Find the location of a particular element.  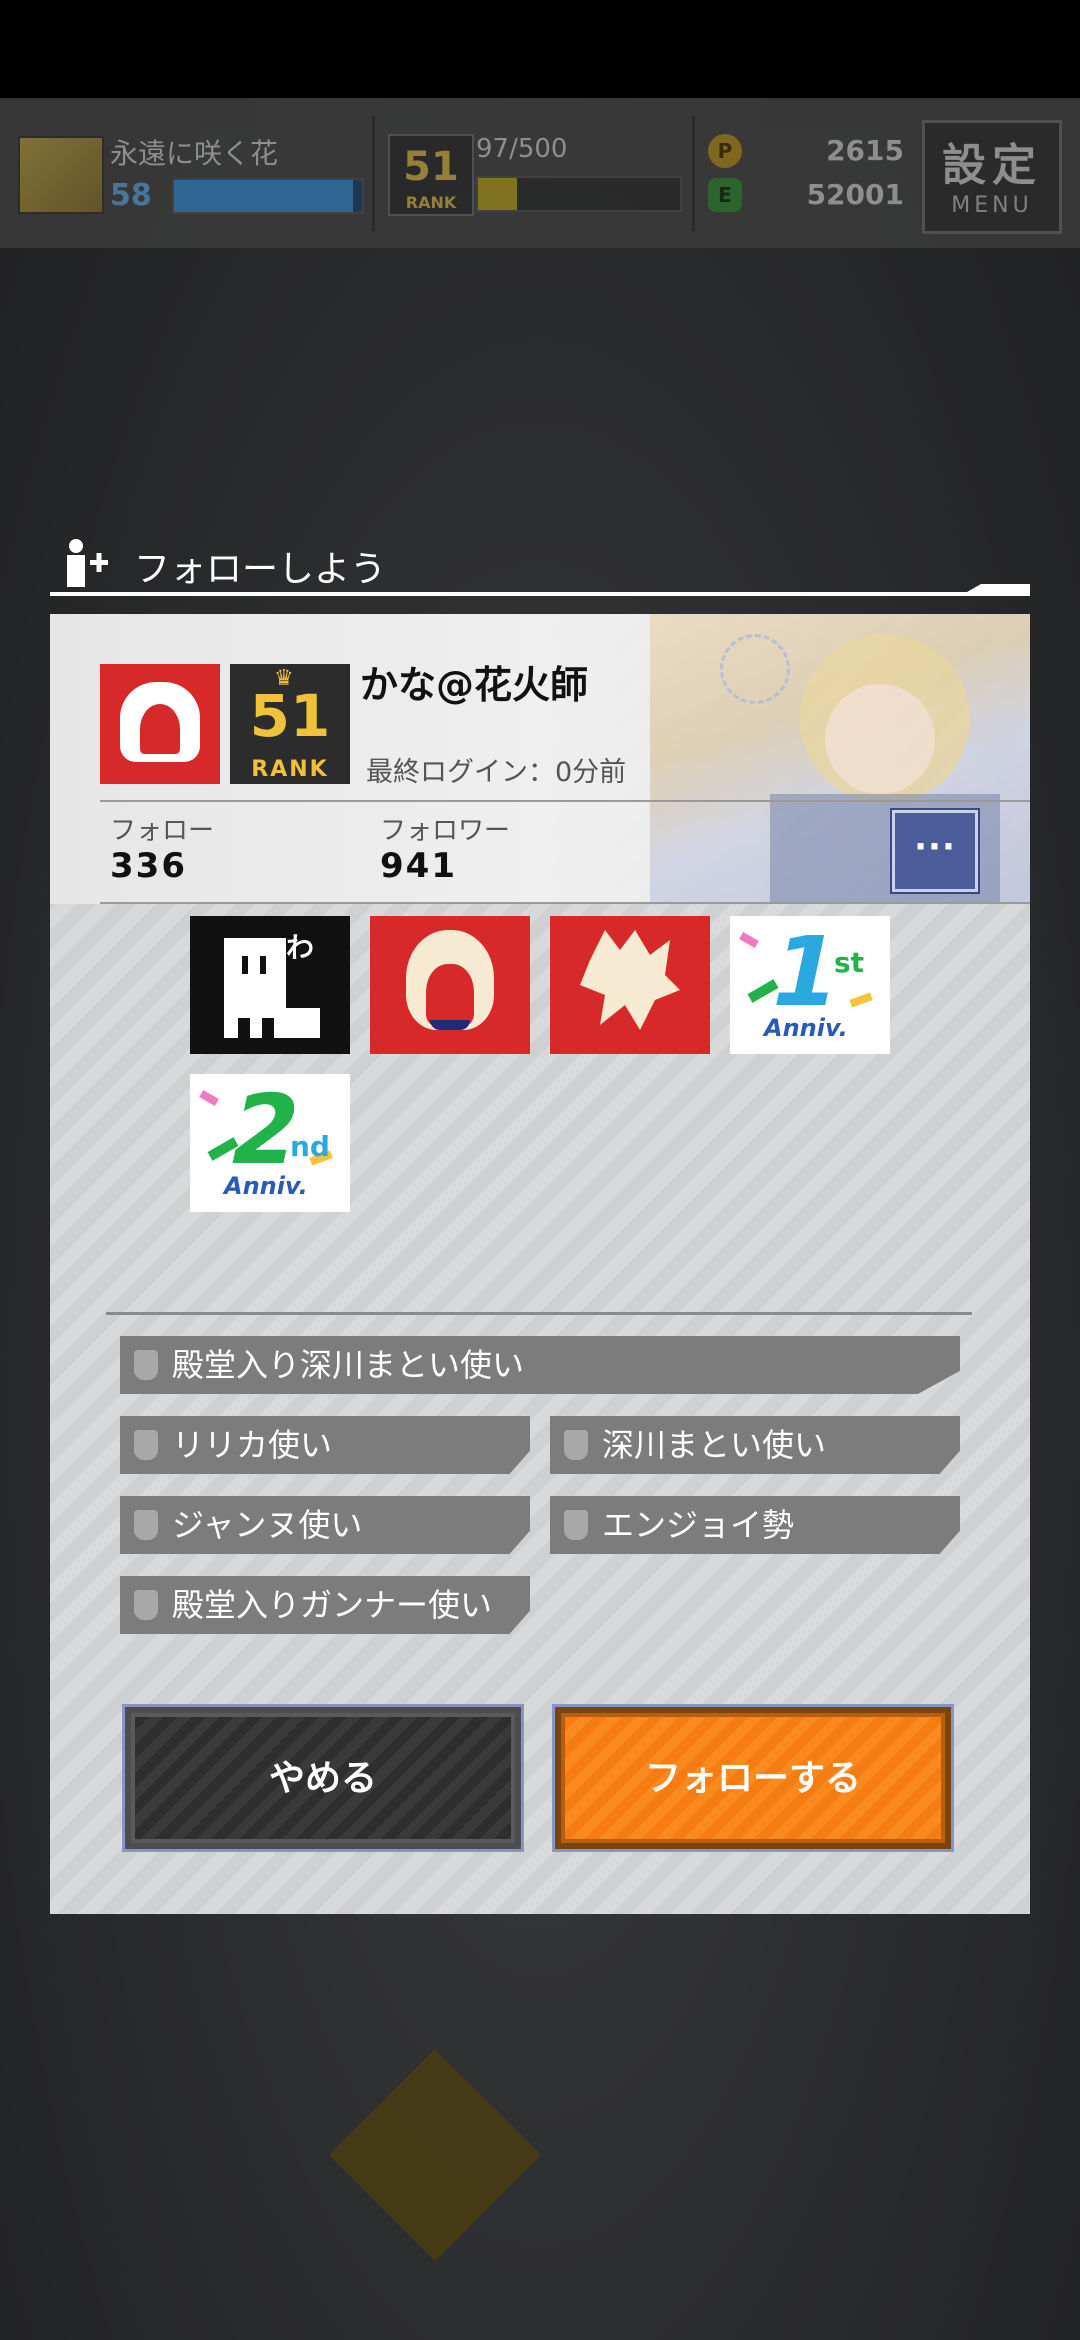

menu-button: 設定 MENU is located at coordinates (992, 177).